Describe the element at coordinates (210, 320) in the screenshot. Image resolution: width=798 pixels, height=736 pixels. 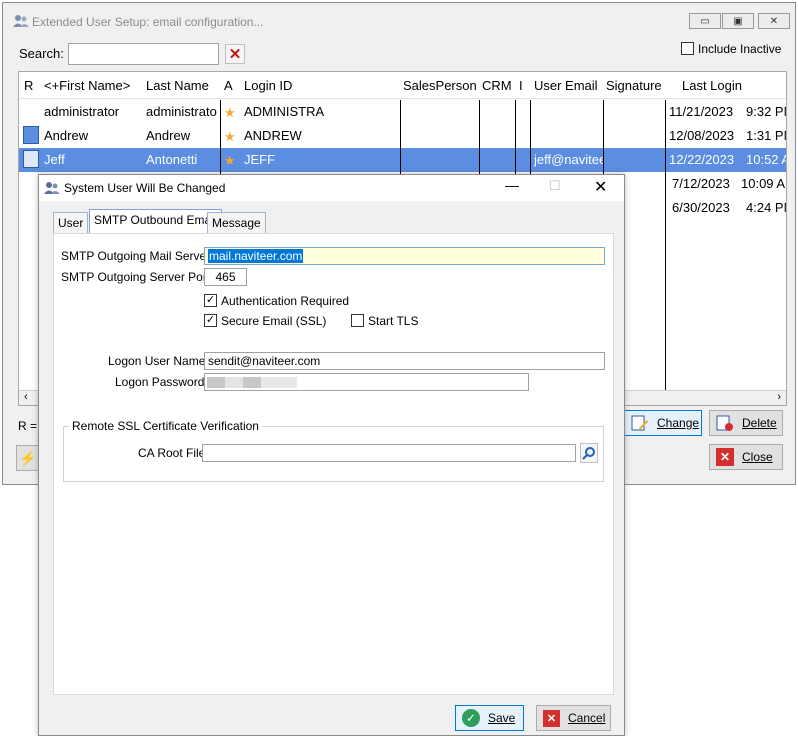
I see `secure-email-checkbox: ✓` at that location.